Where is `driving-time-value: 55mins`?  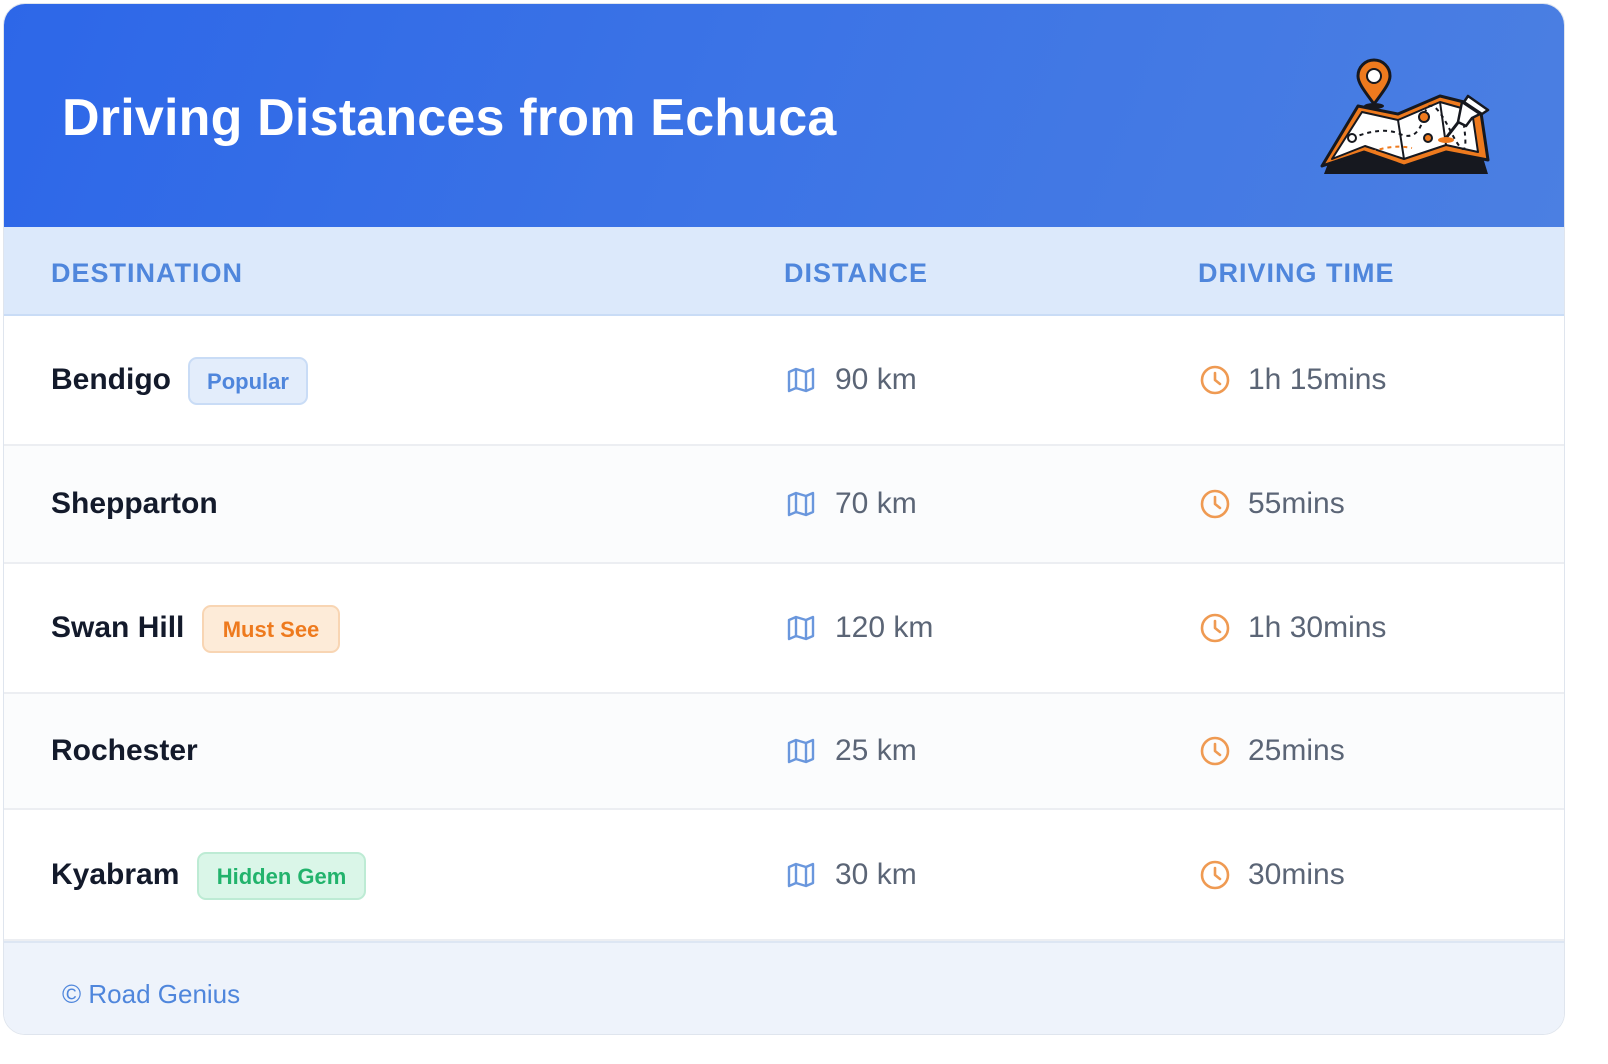 driving-time-value: 55mins is located at coordinates (1296, 503).